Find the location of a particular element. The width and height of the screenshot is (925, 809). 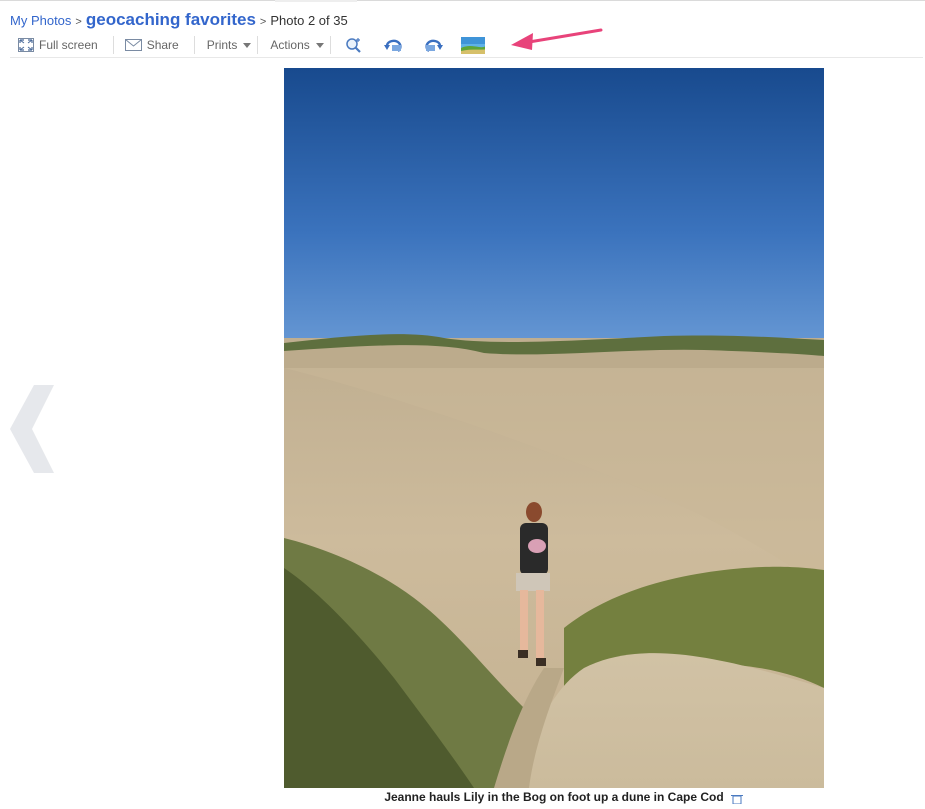

rotate-right-button is located at coordinates (433, 45).